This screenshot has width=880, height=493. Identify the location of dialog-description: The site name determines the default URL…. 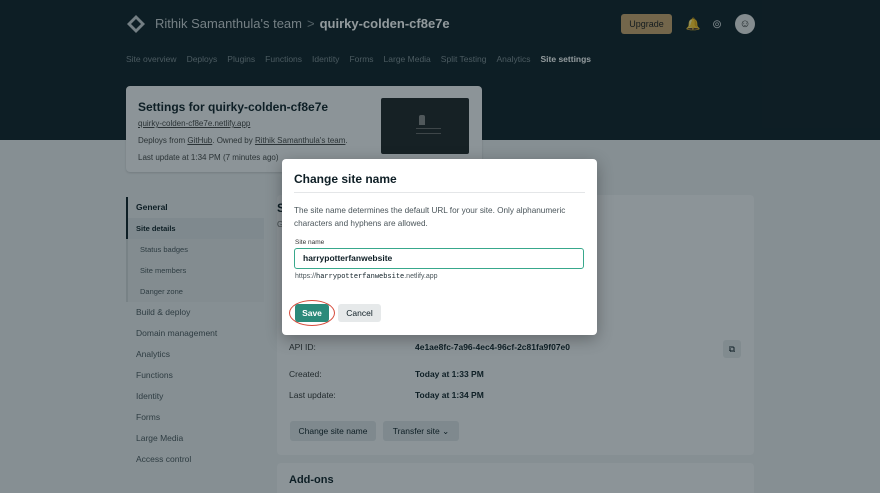
(430, 217).